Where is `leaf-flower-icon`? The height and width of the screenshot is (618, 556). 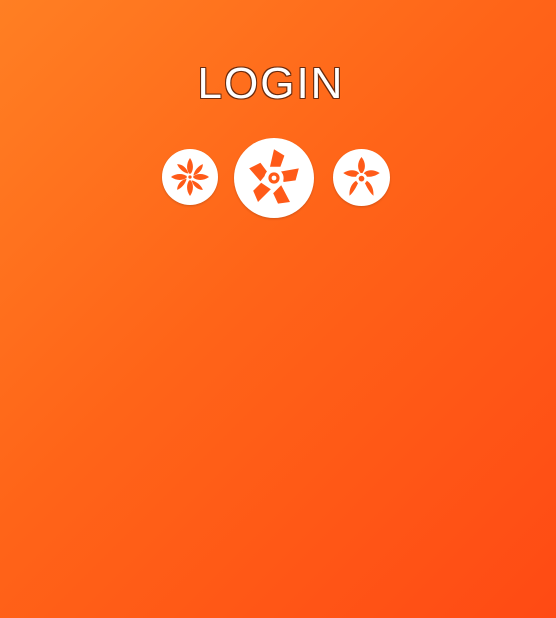
leaf-flower-icon is located at coordinates (190, 177).